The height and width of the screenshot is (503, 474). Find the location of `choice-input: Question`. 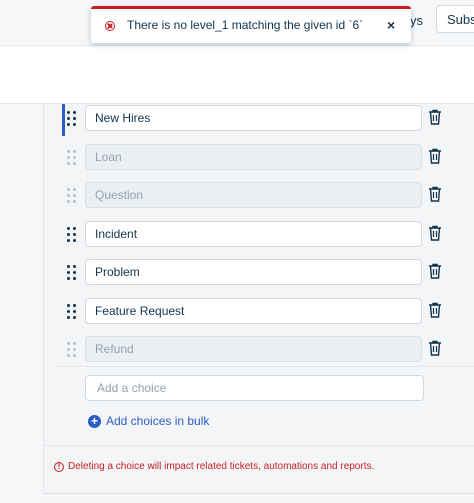

choice-input: Question is located at coordinates (253, 195).